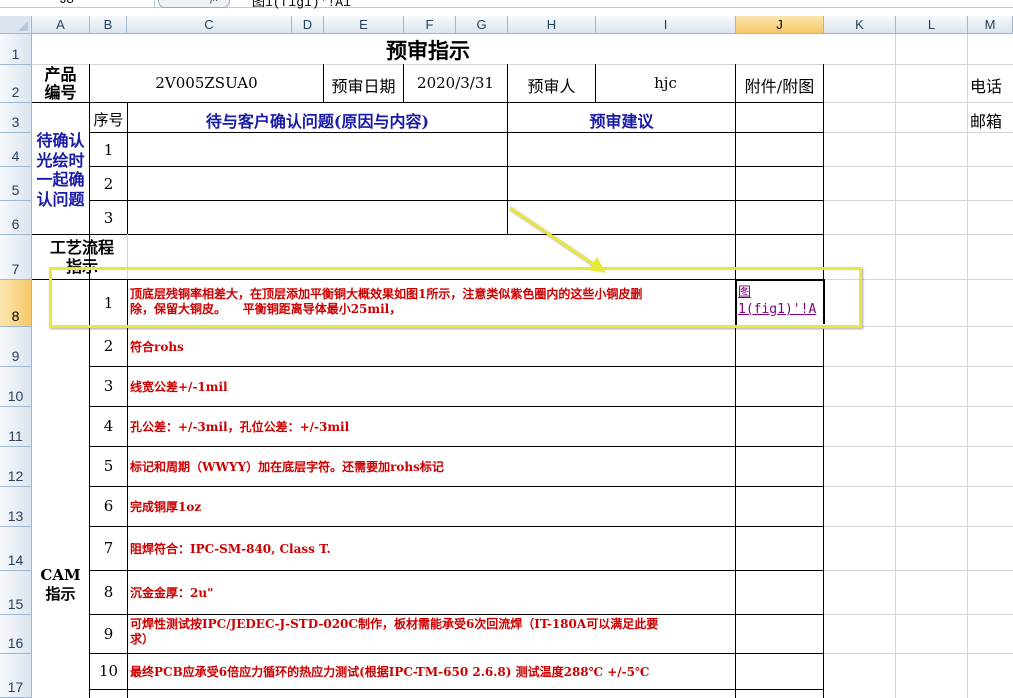 Image resolution: width=1013 pixels, height=698 pixels. Describe the element at coordinates (108, 426) in the screenshot. I see `cam-item-num: 4` at that location.